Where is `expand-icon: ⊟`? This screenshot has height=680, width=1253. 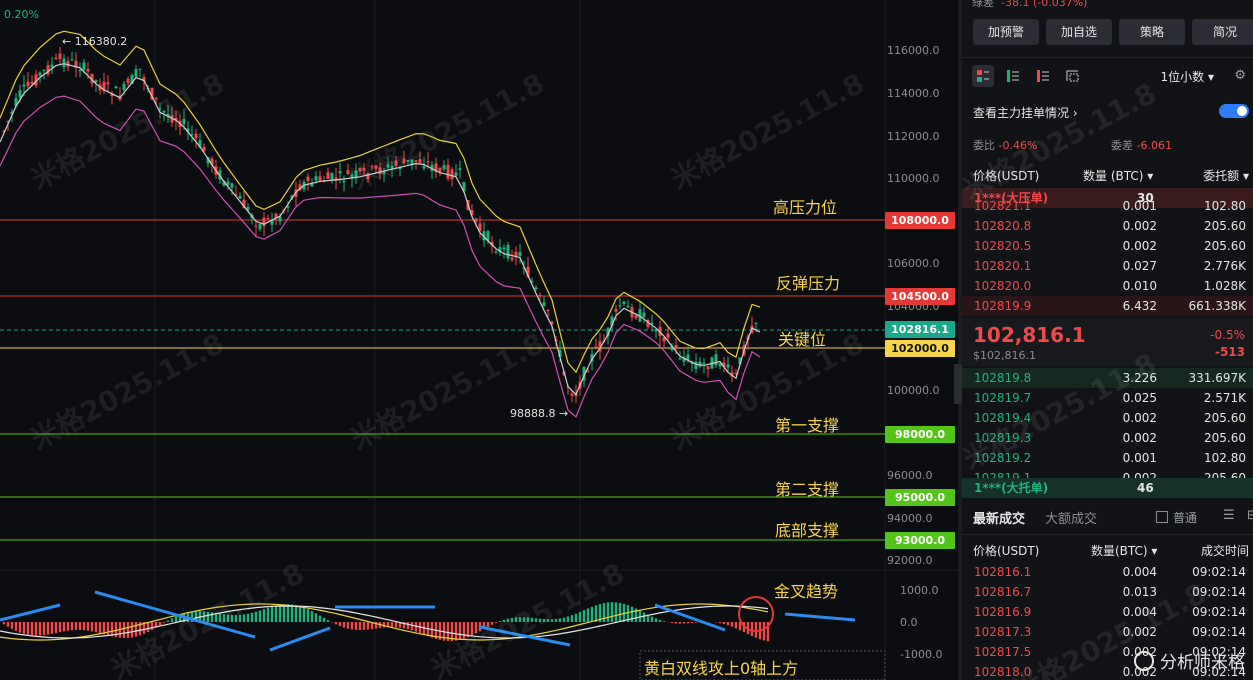
expand-icon: ⊟ is located at coordinates (1250, 515).